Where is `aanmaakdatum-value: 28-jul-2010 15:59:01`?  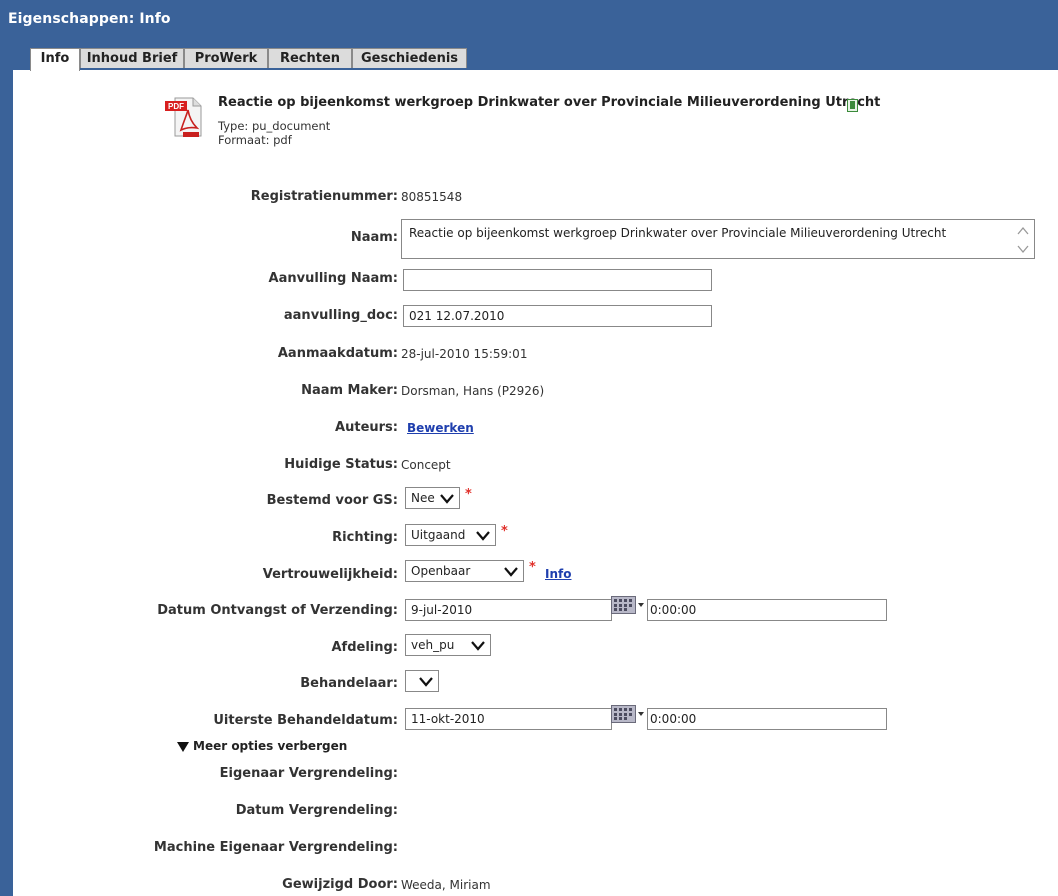
aanmaakdatum-value: 28-jul-2010 15:59:01 is located at coordinates (464, 354).